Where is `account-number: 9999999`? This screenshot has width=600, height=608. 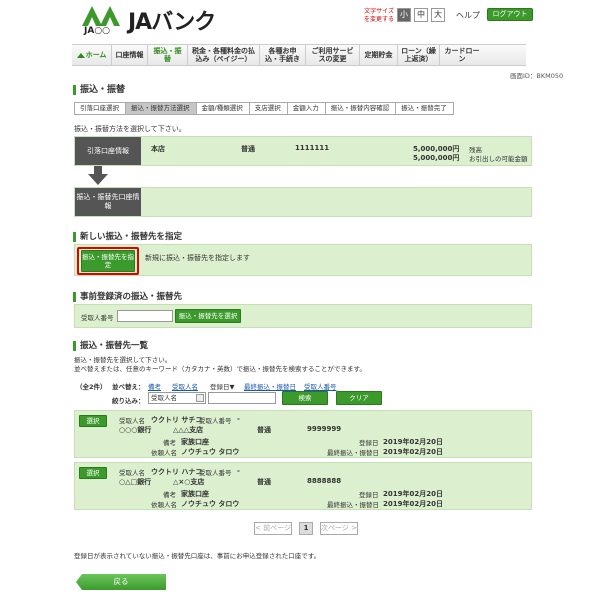
account-number: 9999999 is located at coordinates (324, 429).